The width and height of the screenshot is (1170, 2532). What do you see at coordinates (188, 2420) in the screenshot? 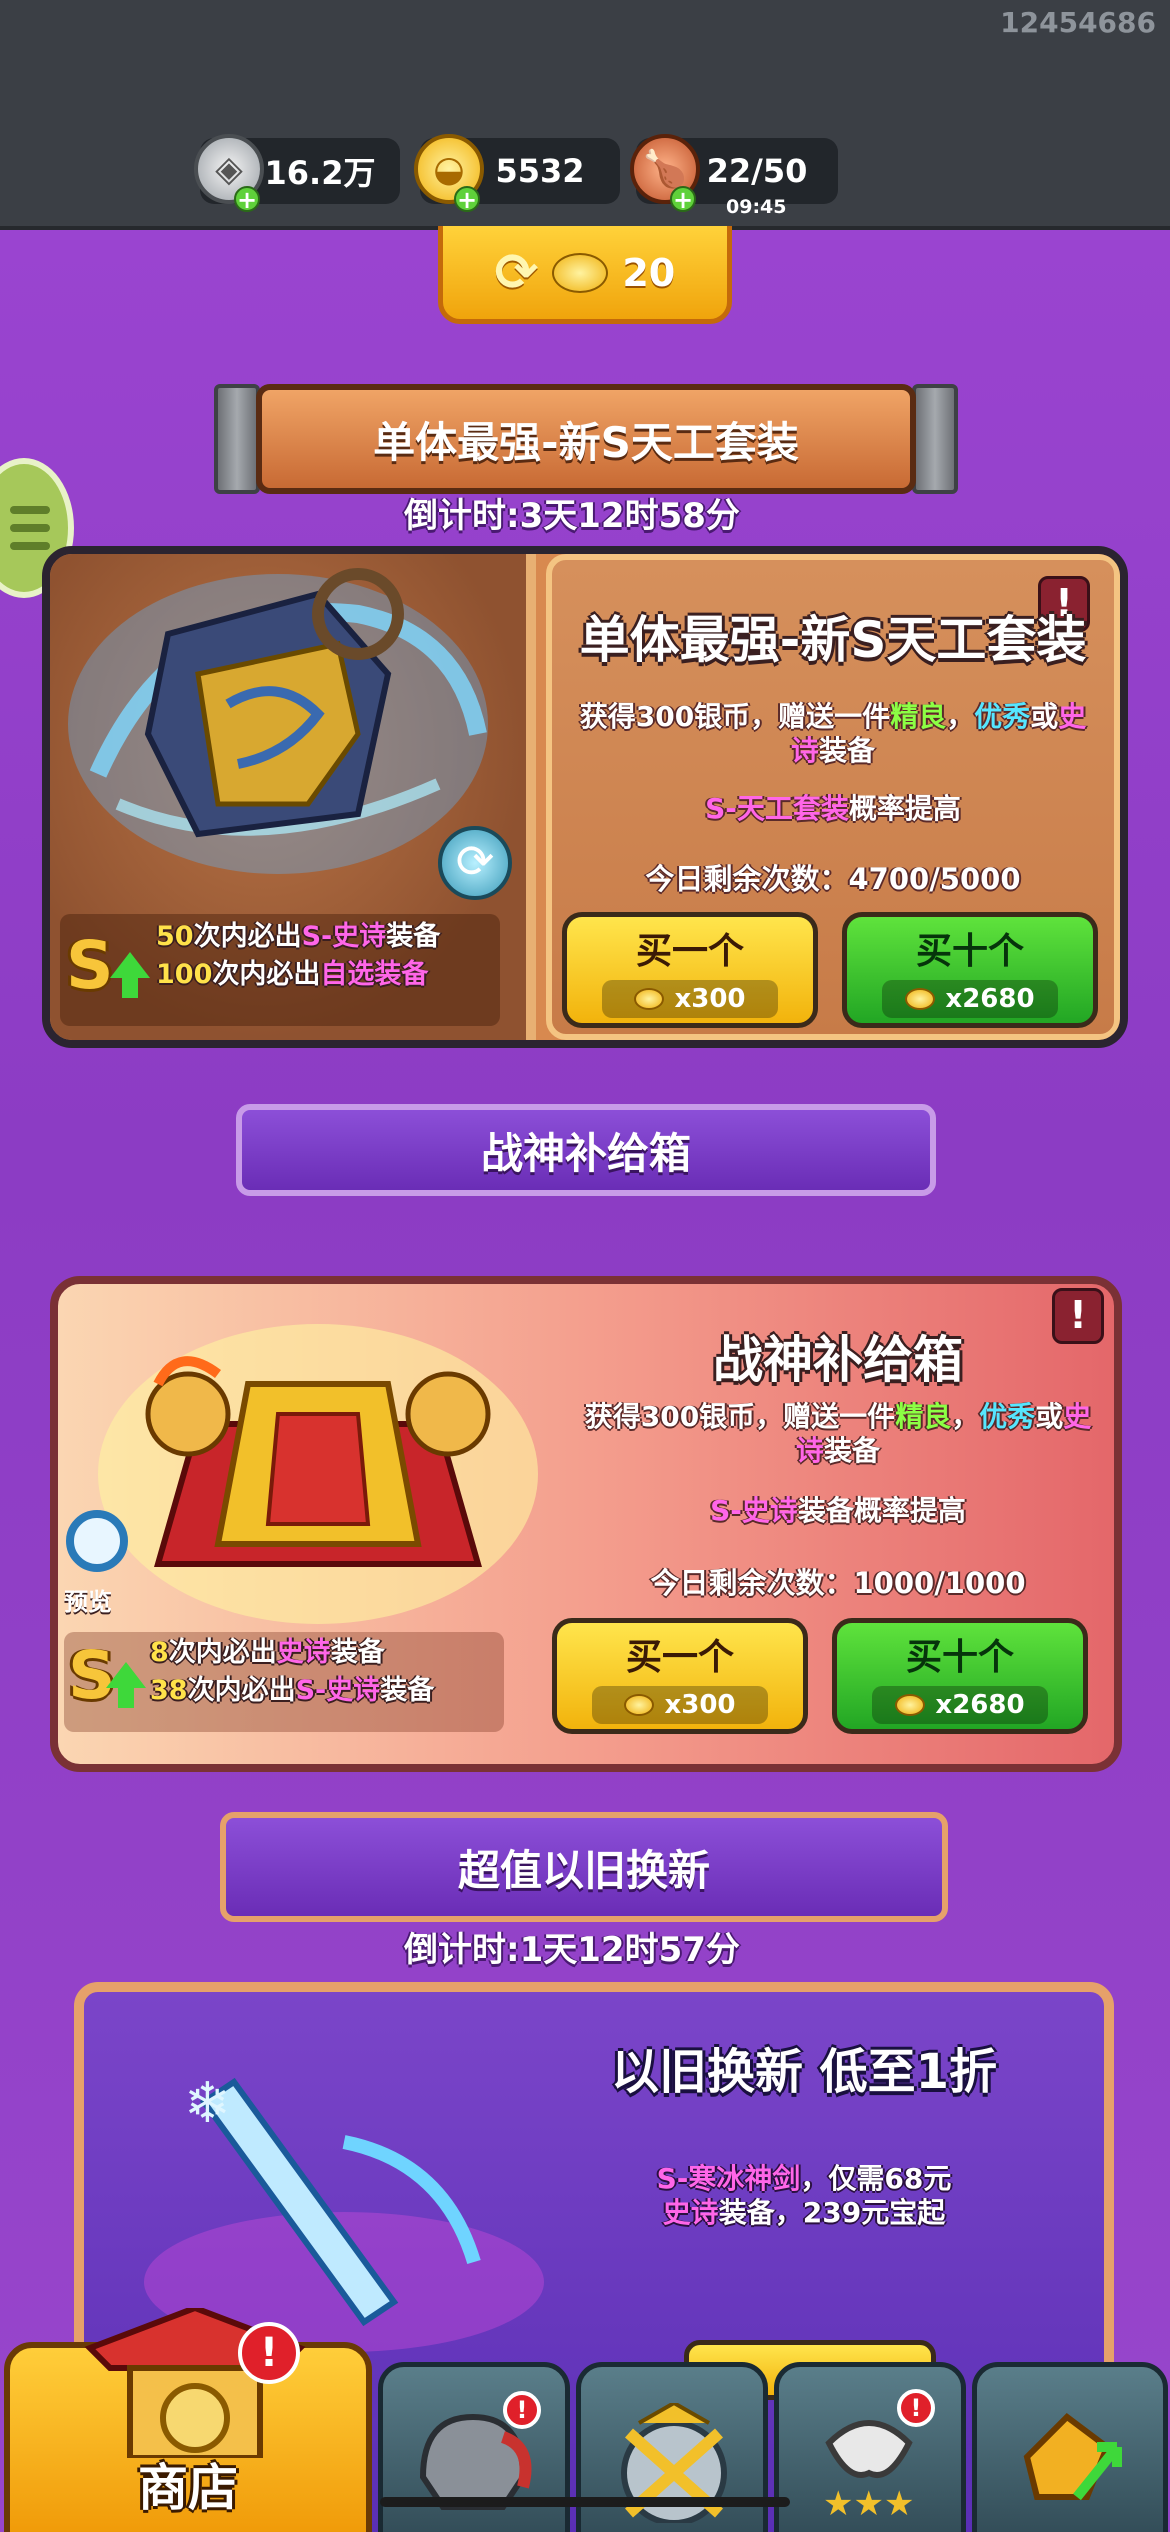
I see `nav-shop-tab: ! 商店` at bounding box center [188, 2420].